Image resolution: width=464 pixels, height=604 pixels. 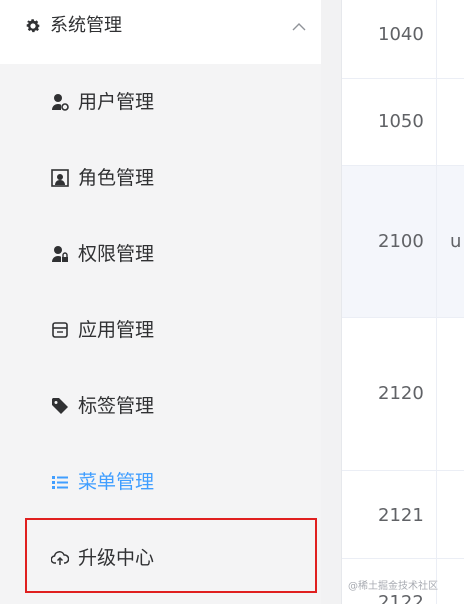 I want to click on cell-id: 1050, so click(x=401, y=121).